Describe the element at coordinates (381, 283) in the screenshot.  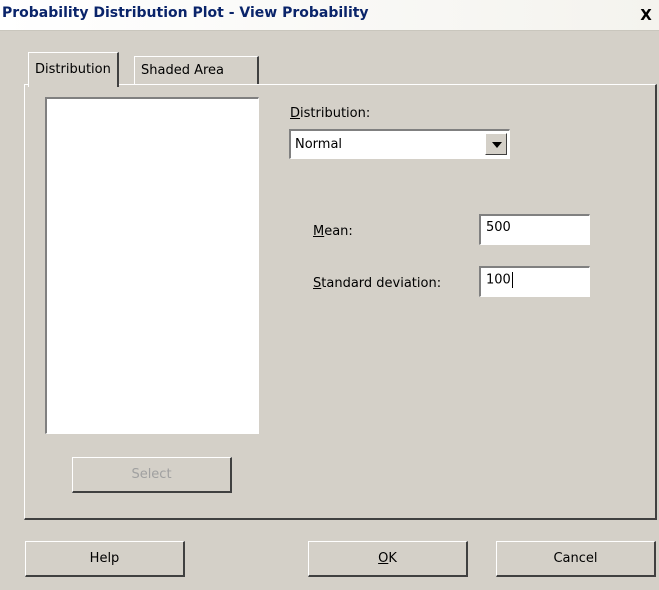
I see `std-dev-label-rest: tandard deviation:` at that location.